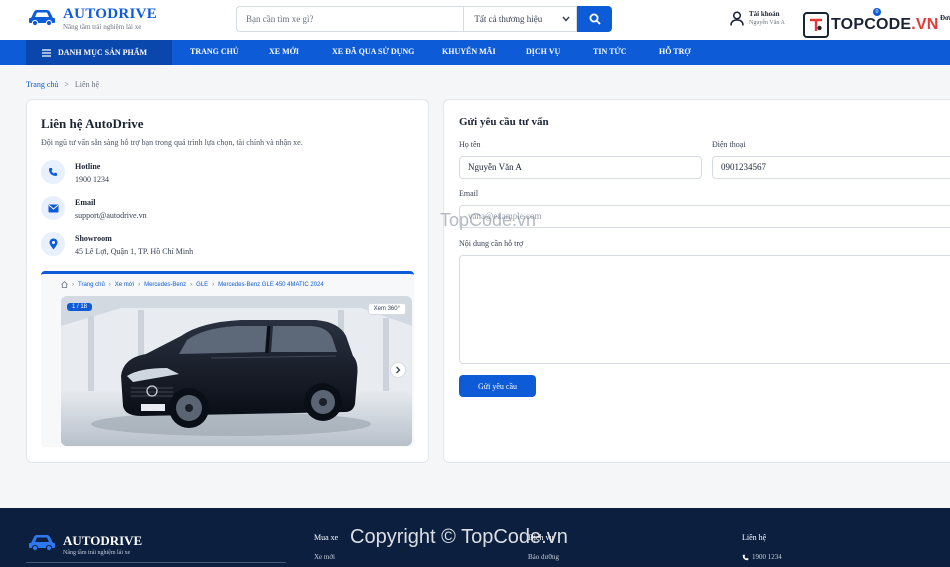  I want to click on view-360-button: Xem 360°, so click(386, 309).